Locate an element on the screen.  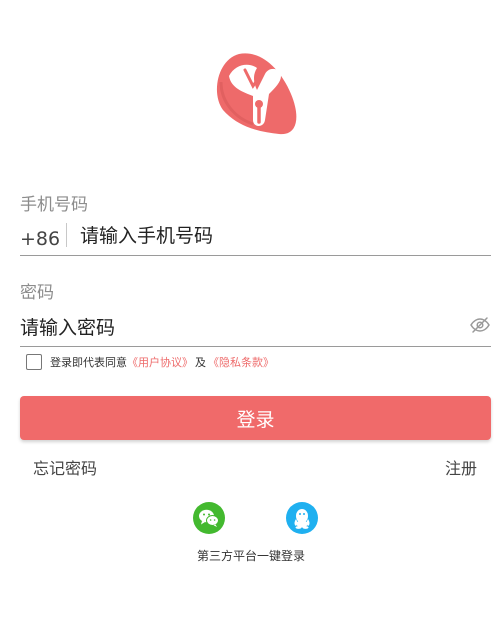
password-field is located at coordinates (255, 327).